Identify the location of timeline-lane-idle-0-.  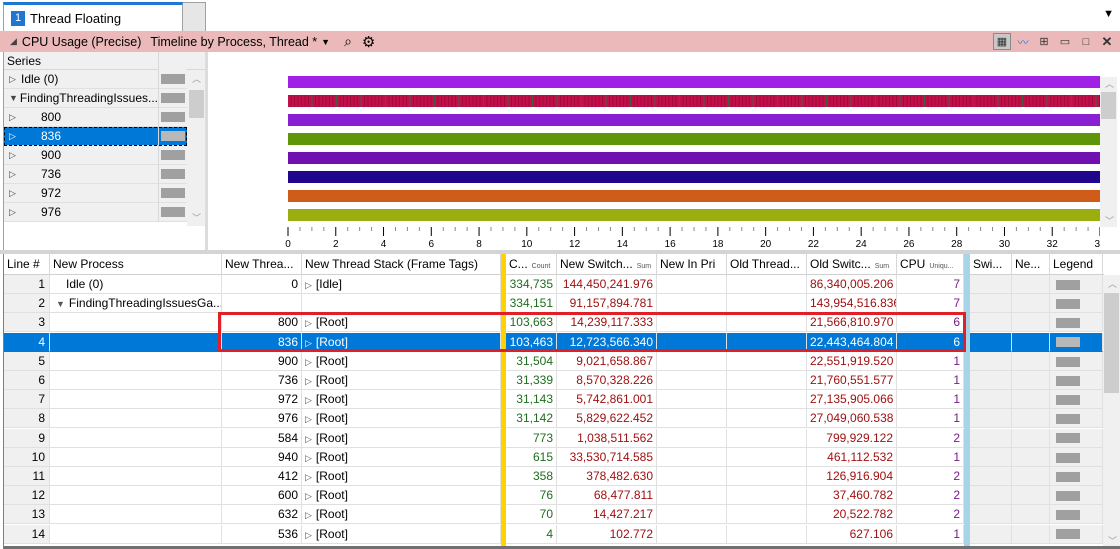
(694, 82).